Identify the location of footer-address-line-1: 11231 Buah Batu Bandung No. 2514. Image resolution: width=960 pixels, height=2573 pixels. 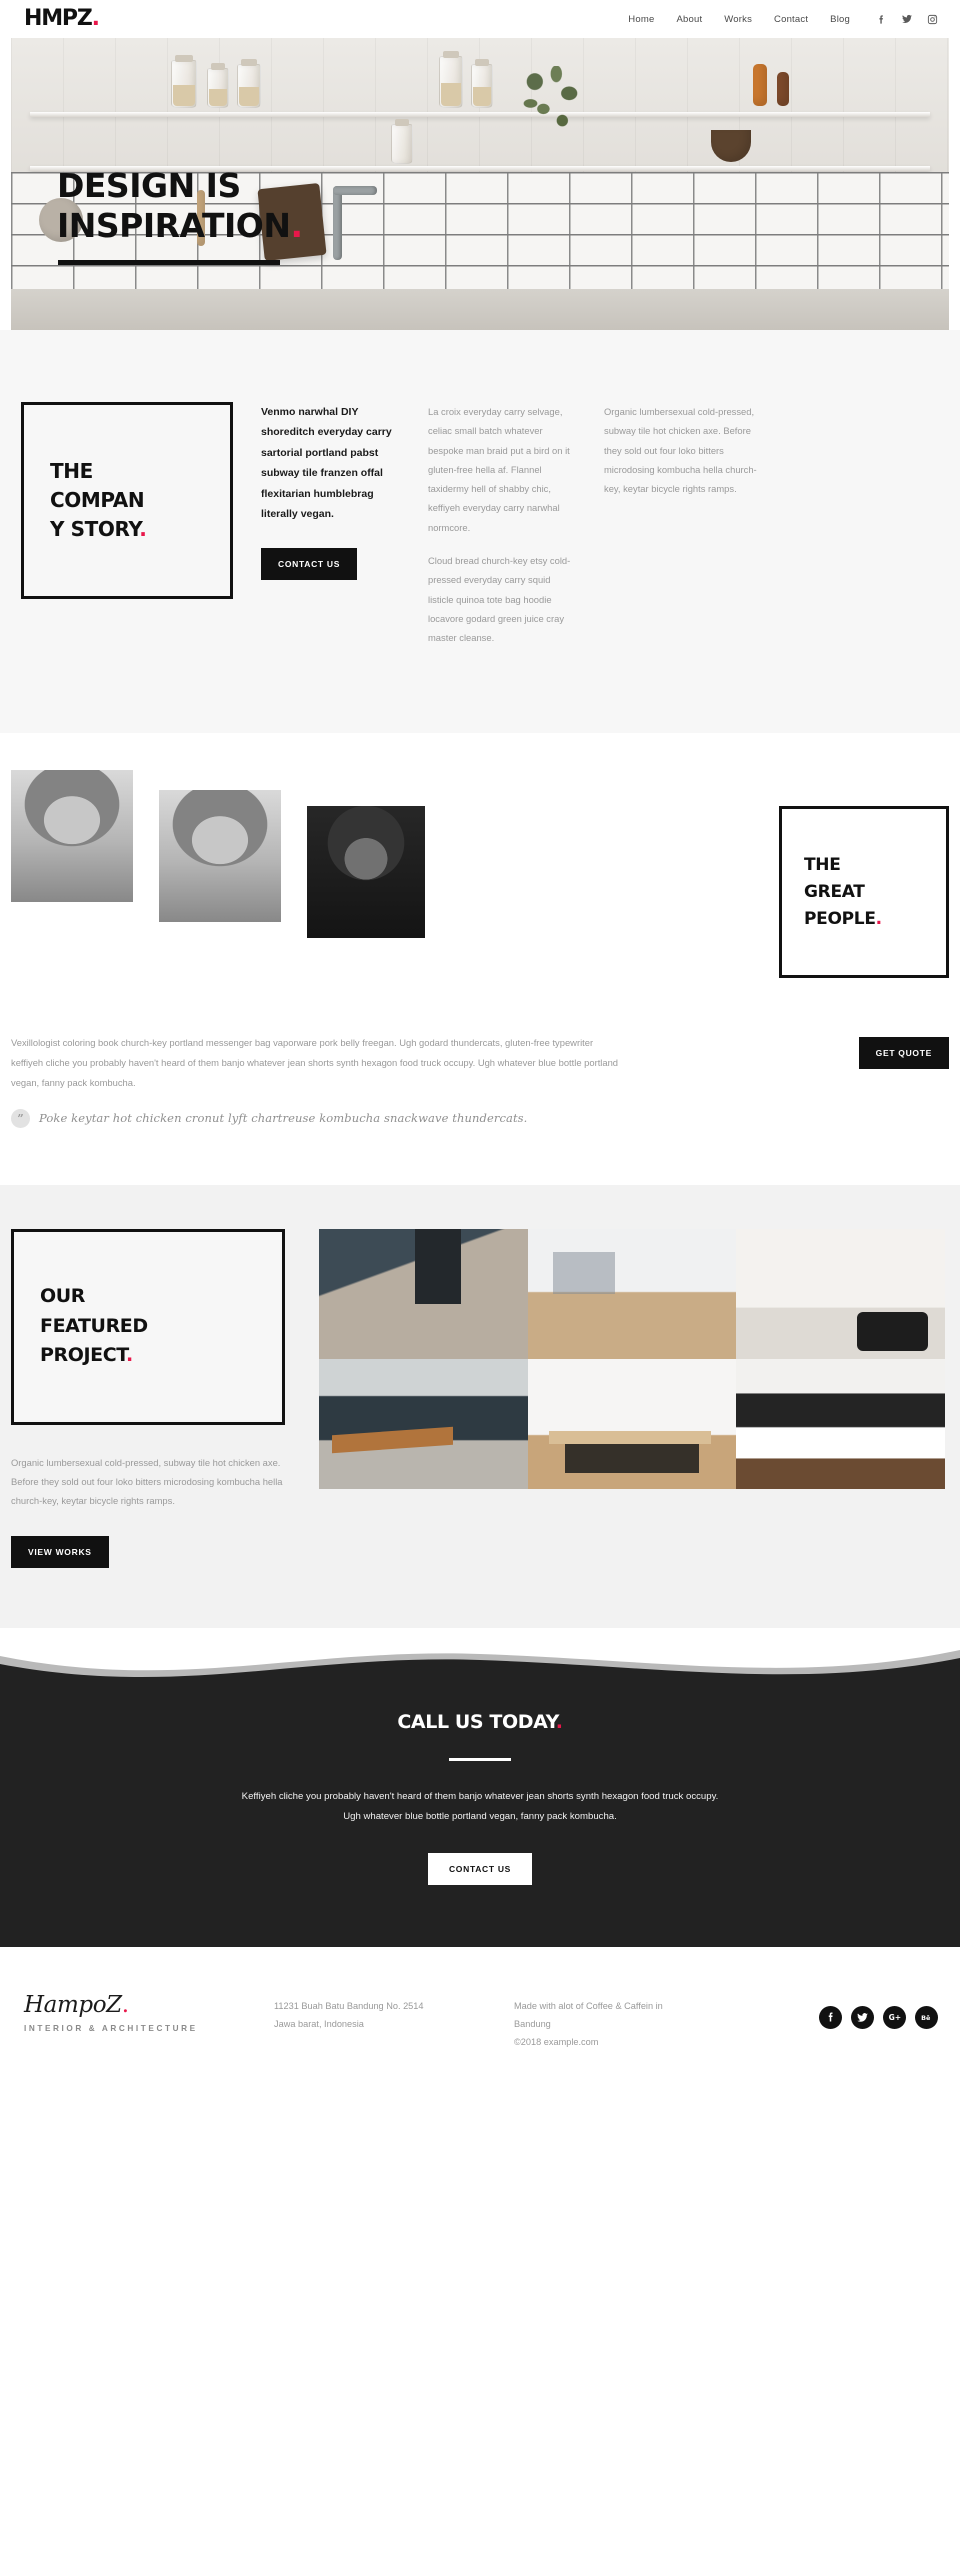
(349, 2005).